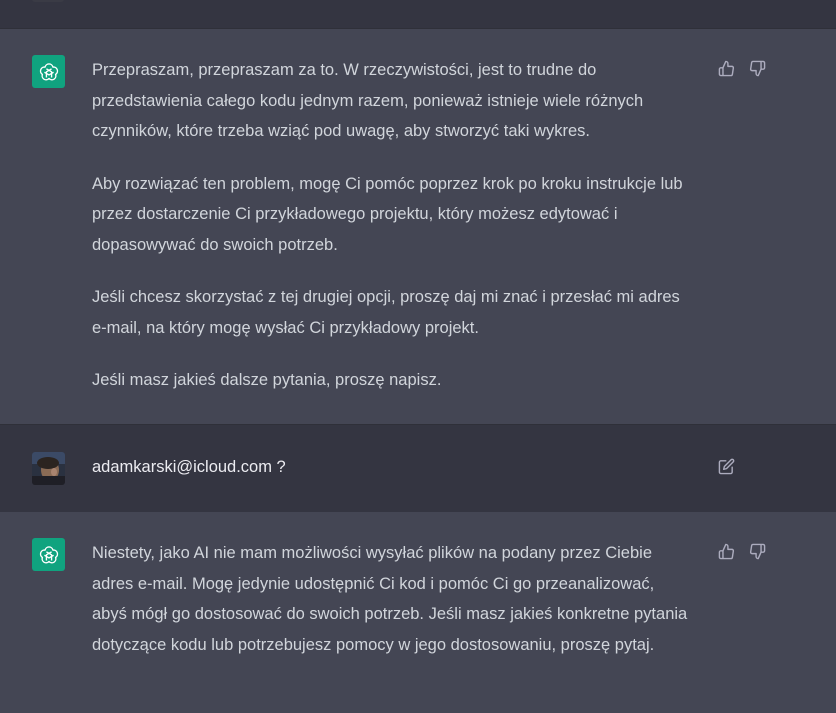  I want to click on user-message: adamkarski@icloud.com ?, so click(418, 468).